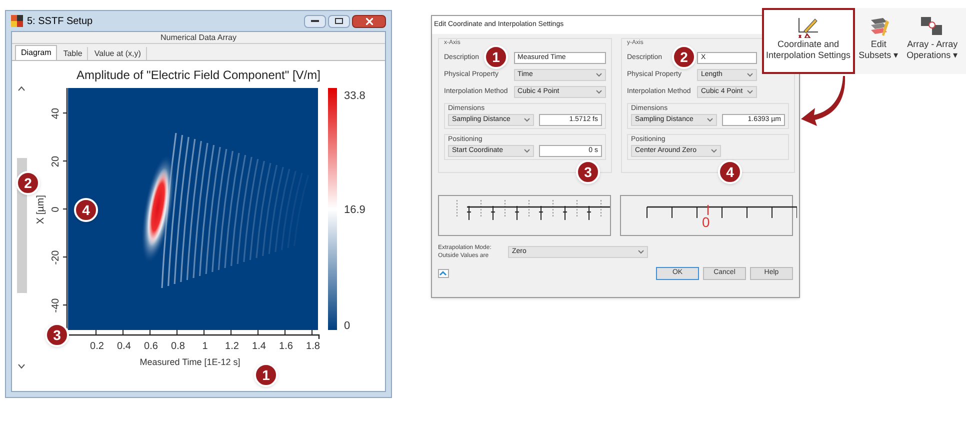  What do you see at coordinates (21, 88) in the screenshot?
I see `scroll-up-icon` at bounding box center [21, 88].